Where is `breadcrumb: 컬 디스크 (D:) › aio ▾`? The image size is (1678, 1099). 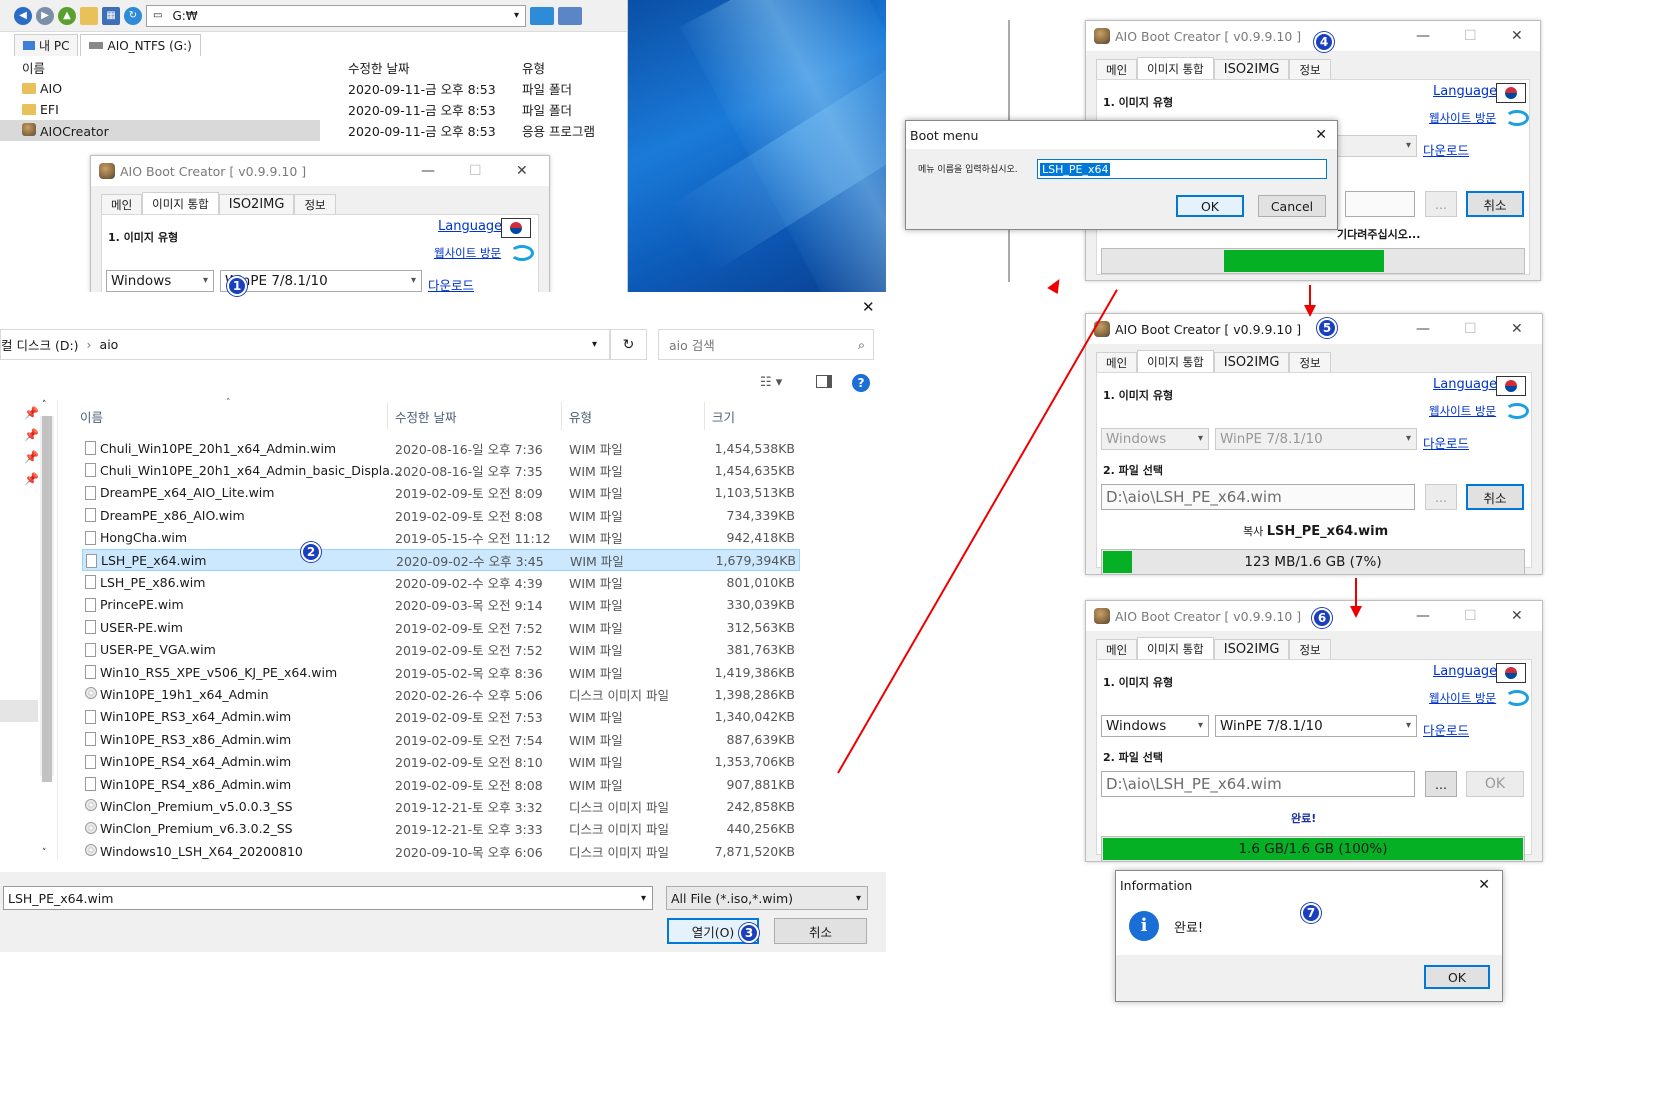 breadcrumb: 컬 디스크 (D:) › aio ▾ is located at coordinates (305, 344).